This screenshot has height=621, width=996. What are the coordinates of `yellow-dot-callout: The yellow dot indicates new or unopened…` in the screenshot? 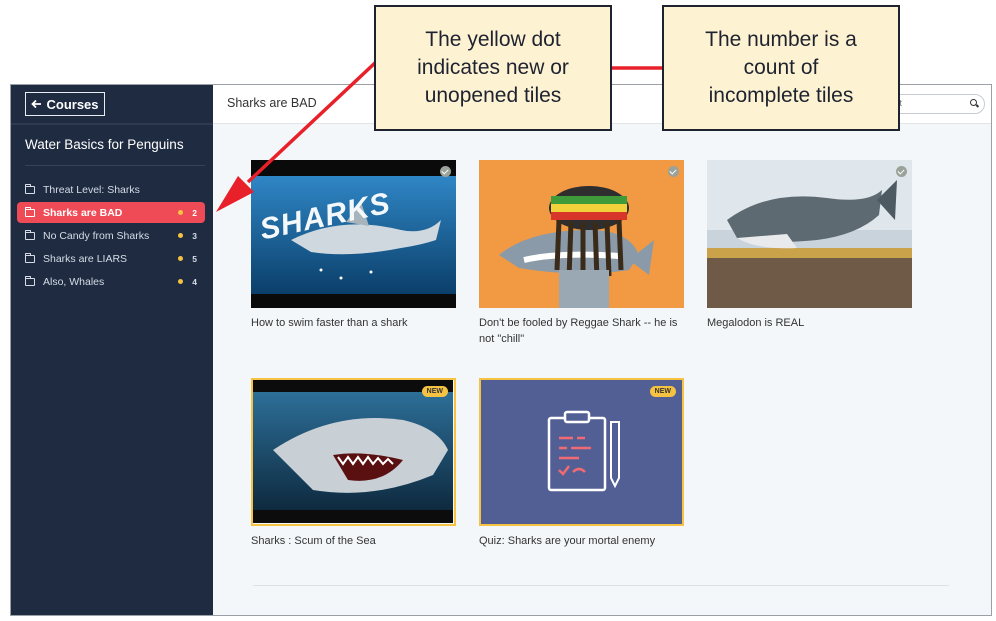 It's located at (493, 68).